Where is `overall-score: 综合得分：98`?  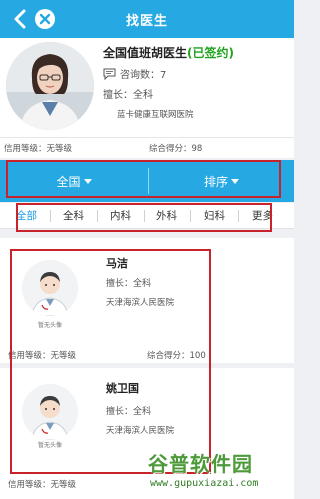 overall-score: 综合得分：98 is located at coordinates (176, 149).